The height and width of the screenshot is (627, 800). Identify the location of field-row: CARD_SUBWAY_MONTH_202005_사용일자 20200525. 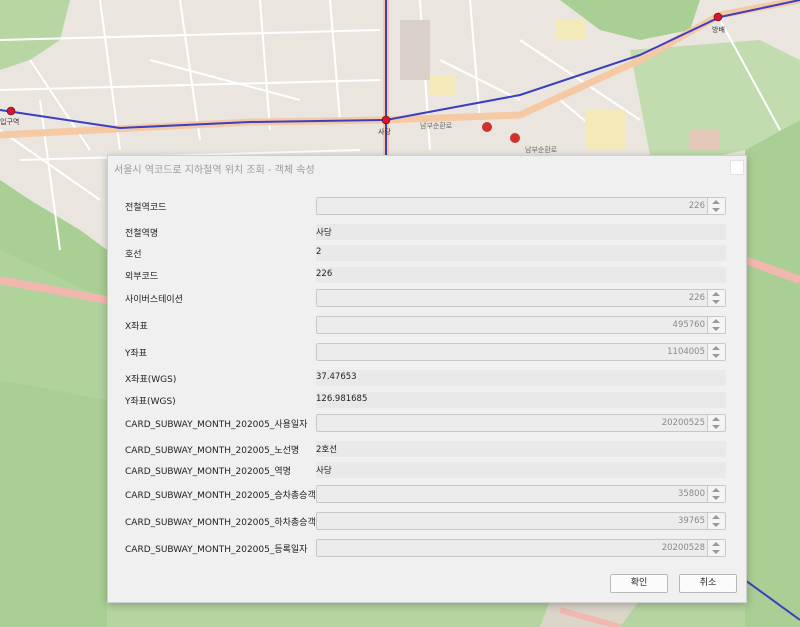
(427, 423).